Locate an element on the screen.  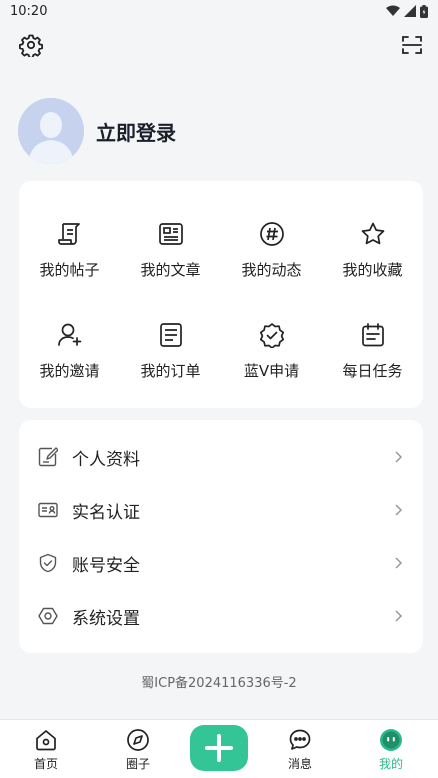
shortcut-label: 我的帖子 is located at coordinates (69, 270).